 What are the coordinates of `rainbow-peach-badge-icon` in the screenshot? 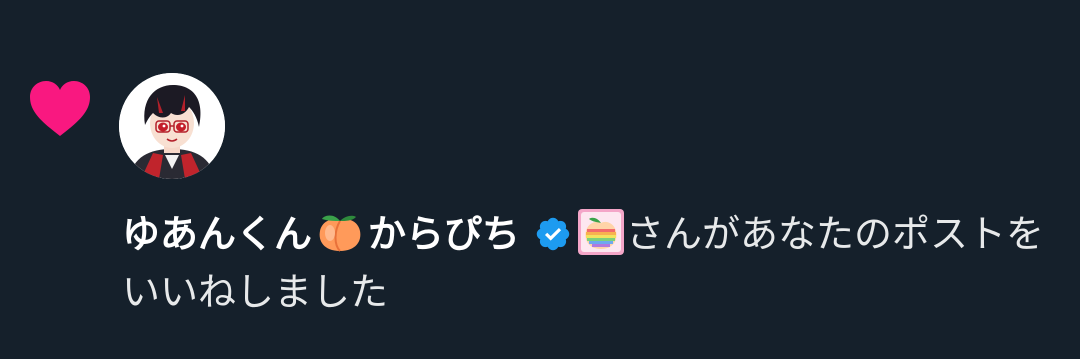 It's located at (601, 232).